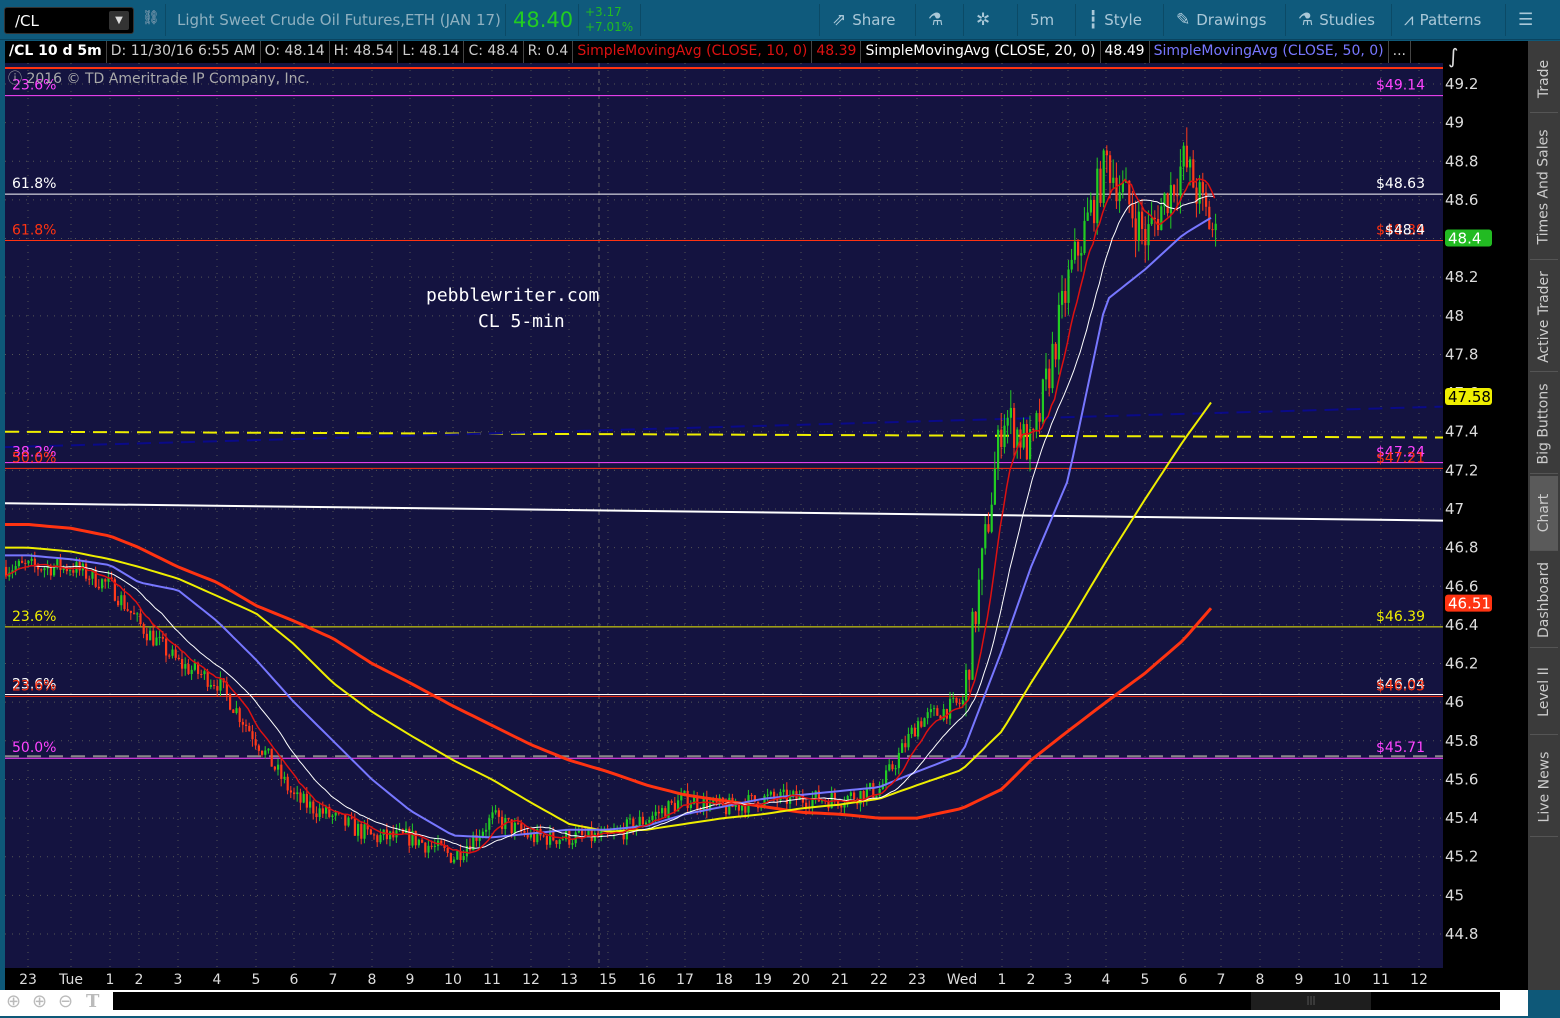 Image resolution: width=1560 pixels, height=1018 pixels. I want to click on study-sma50: SimpleMovingAvg (CLOSE, 50, 0), so click(1269, 52).